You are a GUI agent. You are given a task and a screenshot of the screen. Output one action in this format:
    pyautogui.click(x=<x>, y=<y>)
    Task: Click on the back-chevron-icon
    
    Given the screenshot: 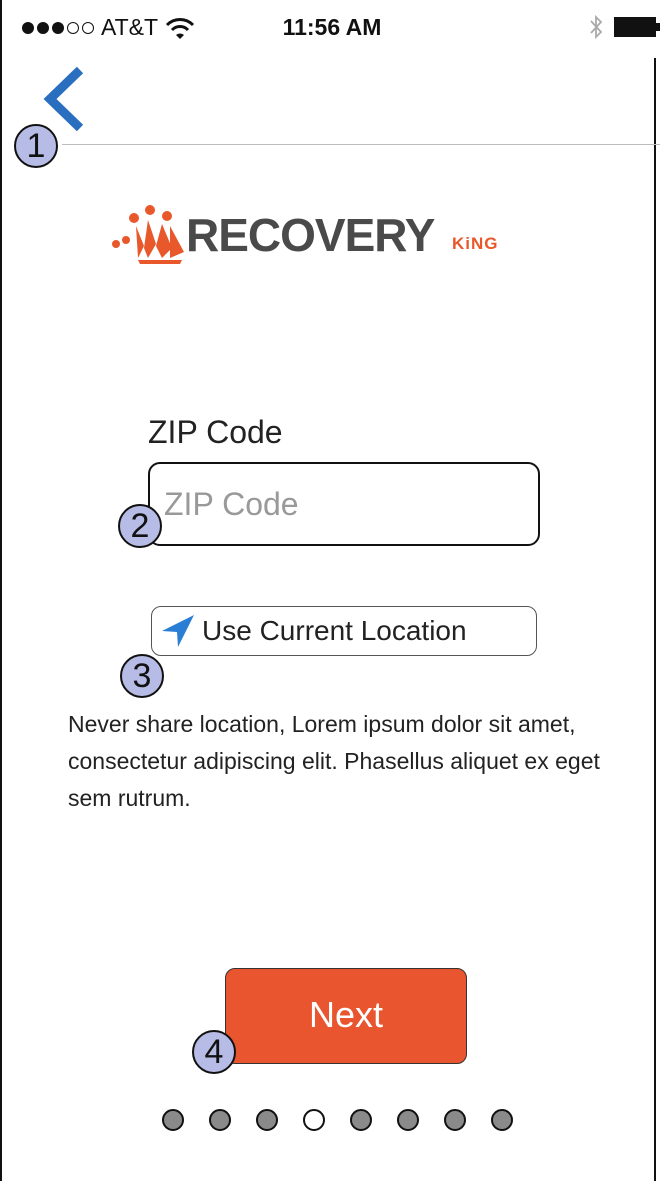 What is the action you would take?
    pyautogui.click(x=64, y=99)
    